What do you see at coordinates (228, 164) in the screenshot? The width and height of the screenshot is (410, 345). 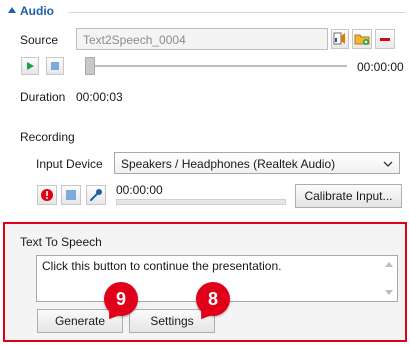 I see `input-device-value: Speakers / Headphones (Realtek Audio)` at bounding box center [228, 164].